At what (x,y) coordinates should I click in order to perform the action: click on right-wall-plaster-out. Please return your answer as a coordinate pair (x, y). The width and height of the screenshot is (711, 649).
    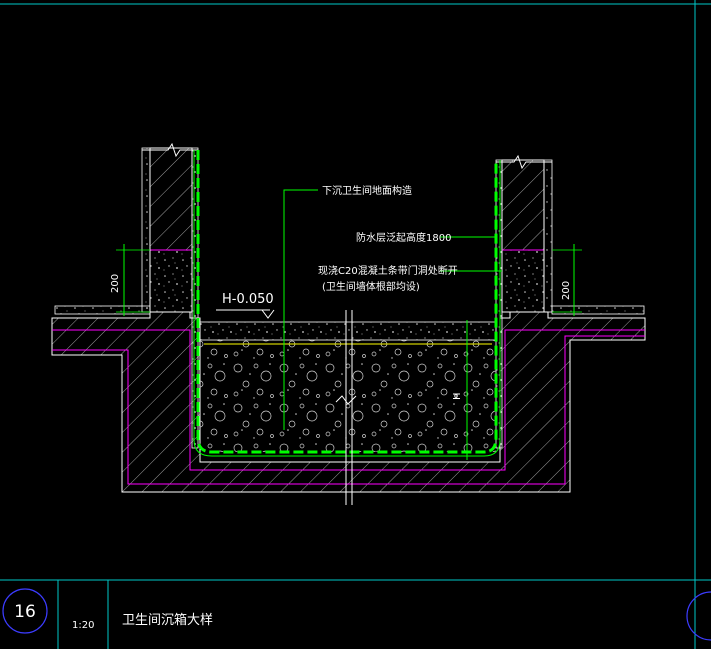
    Looking at the image, I should click on (548, 236).